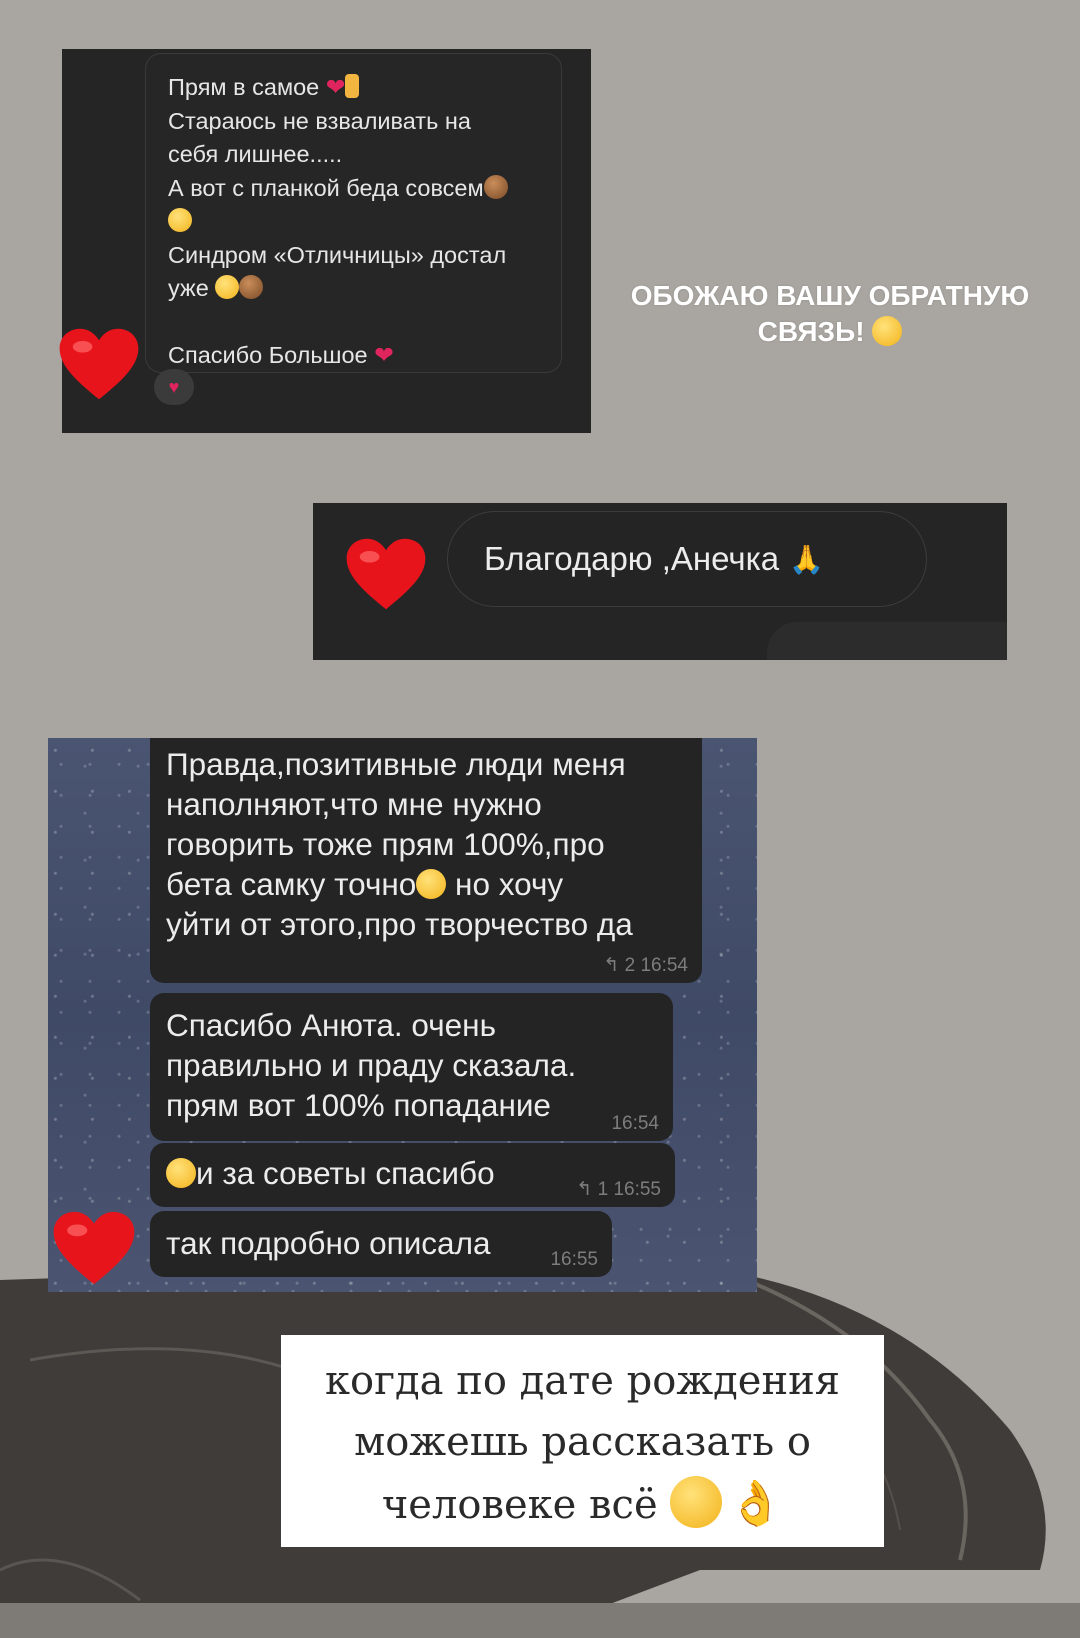  Describe the element at coordinates (381, 1244) in the screenshot. I see `message-bubble: так подробно описала 16:55` at that location.